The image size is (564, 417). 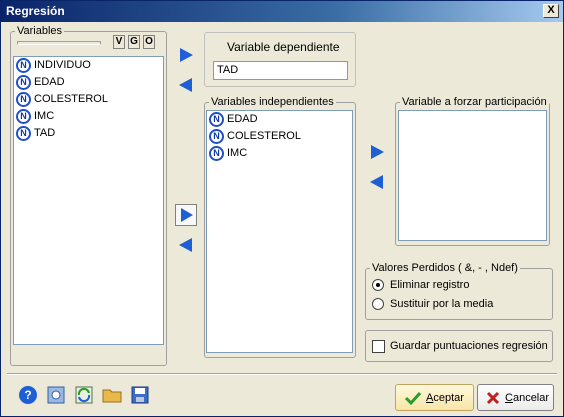 I want to click on remove-dependent-button, so click(x=186, y=85).